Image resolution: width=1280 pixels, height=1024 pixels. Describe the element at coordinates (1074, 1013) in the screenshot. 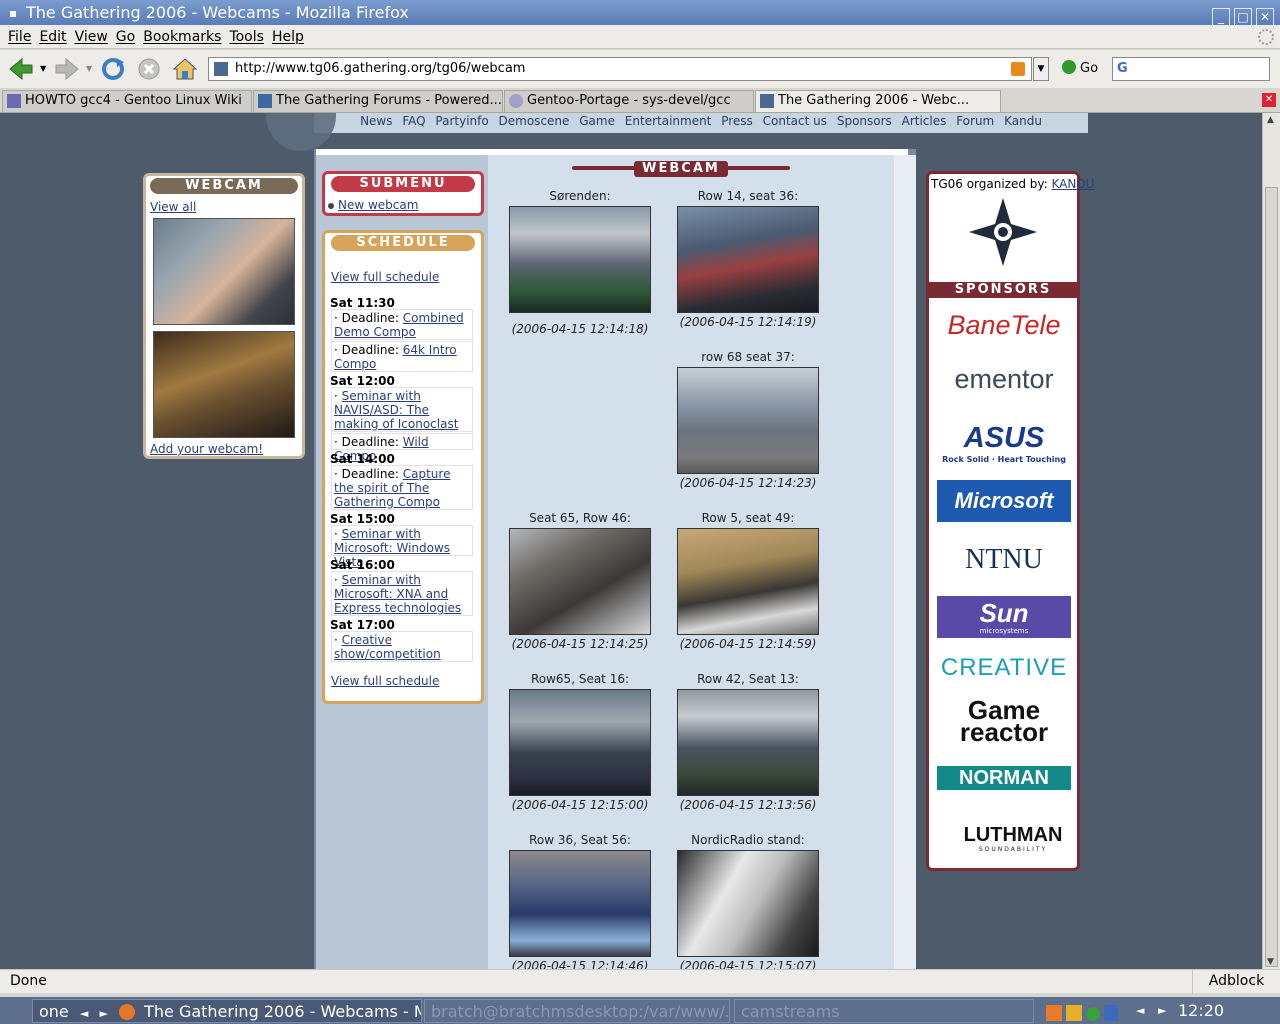

I see `tray-person-icon` at that location.